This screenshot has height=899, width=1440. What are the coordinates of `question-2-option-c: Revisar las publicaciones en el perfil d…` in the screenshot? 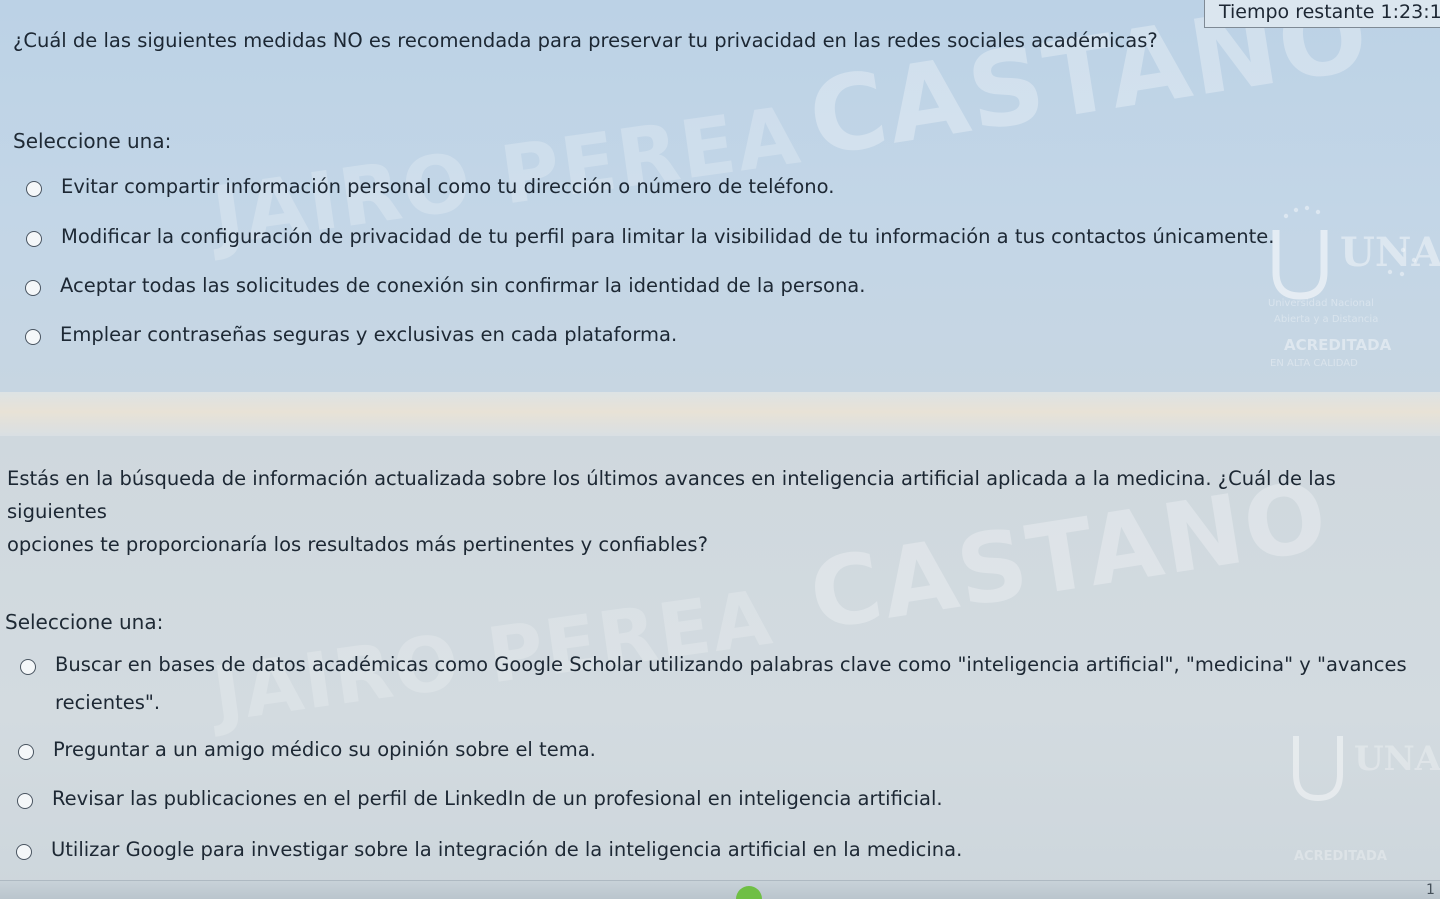 It's located at (480, 802).